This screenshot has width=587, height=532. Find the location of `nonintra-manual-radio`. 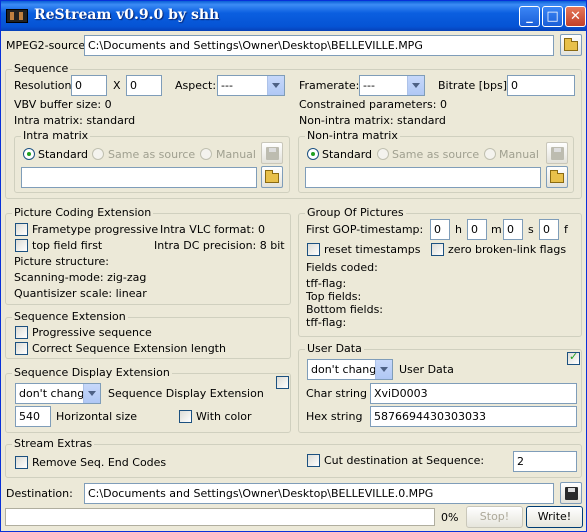

nonintra-manual-radio is located at coordinates (490, 154).